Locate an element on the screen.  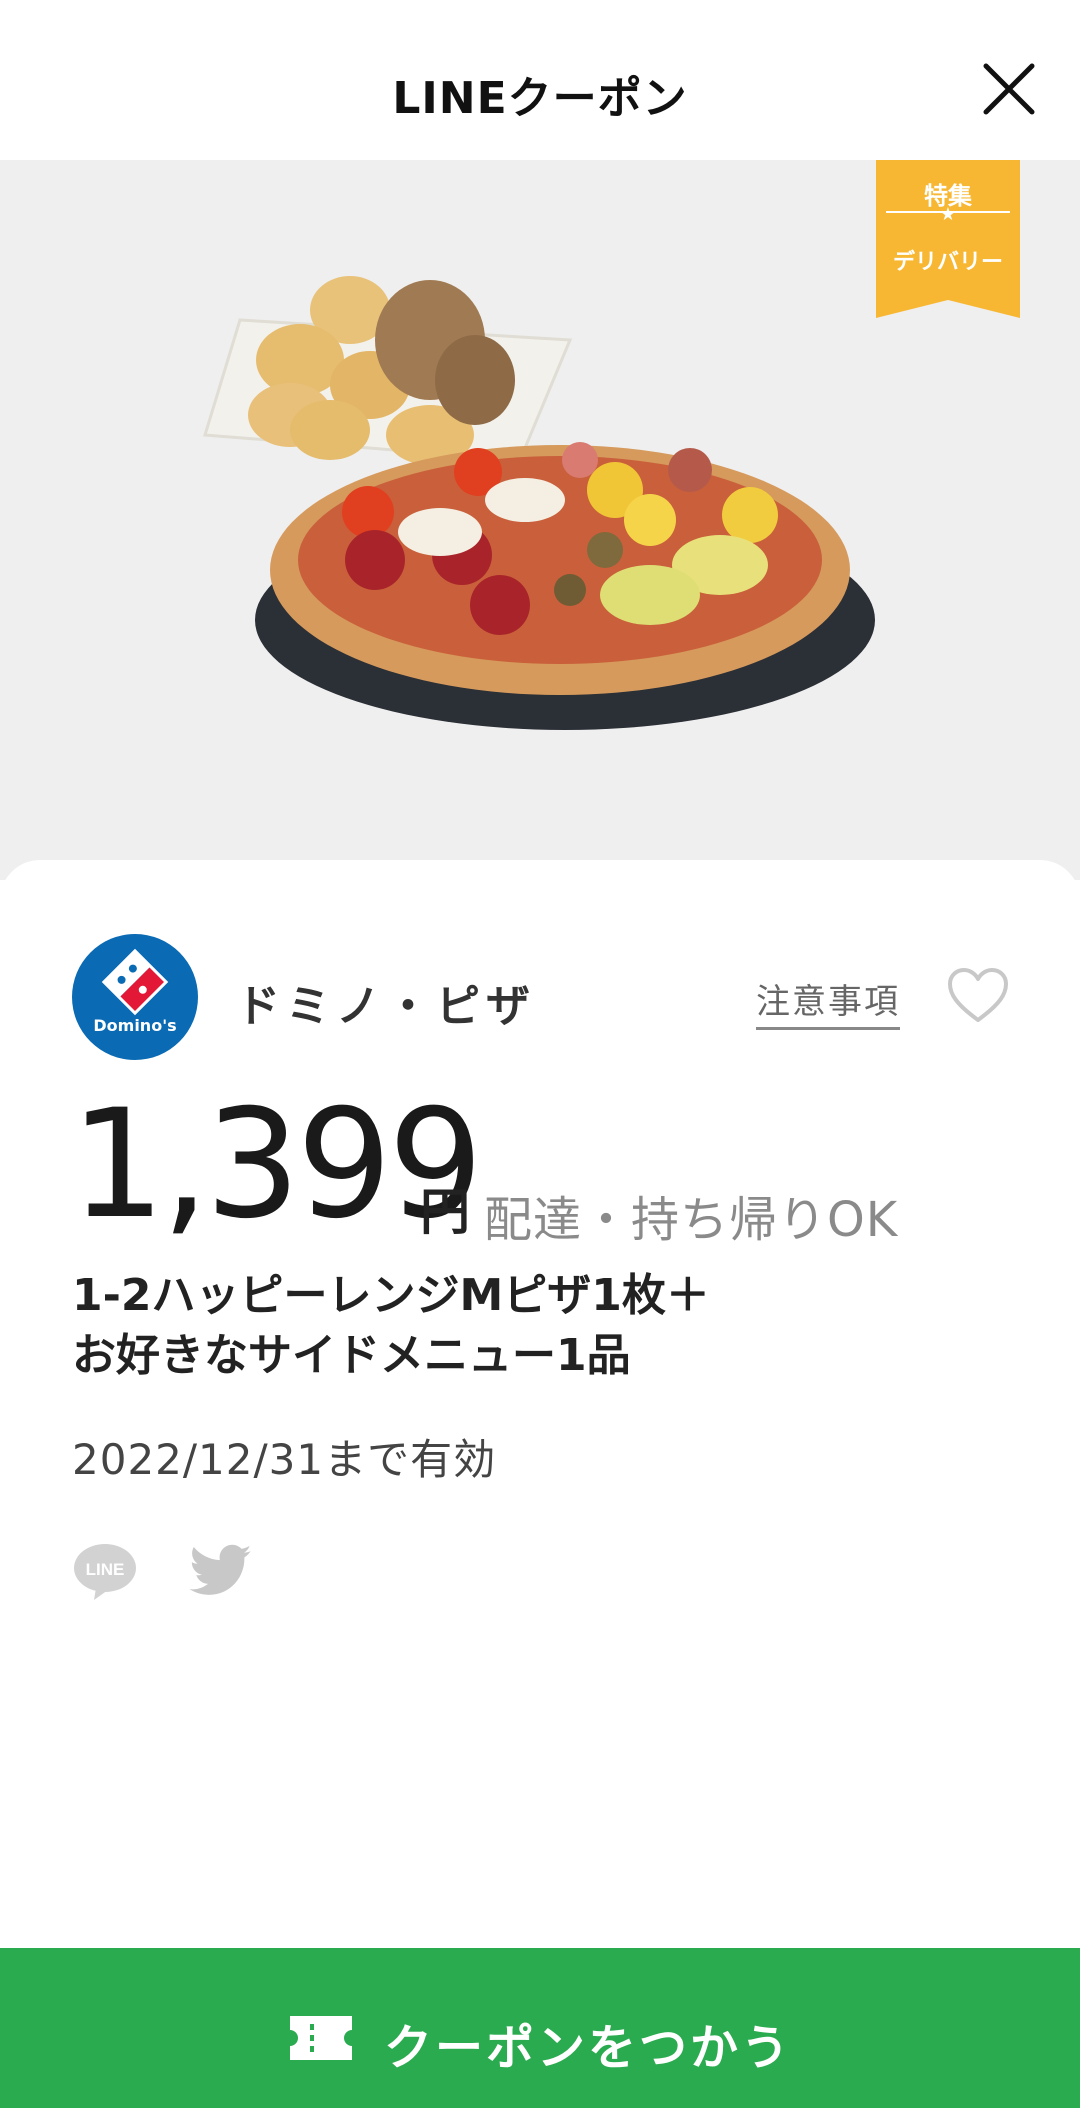
badge-bottom-label: デリバリー is located at coordinates (947, 262).